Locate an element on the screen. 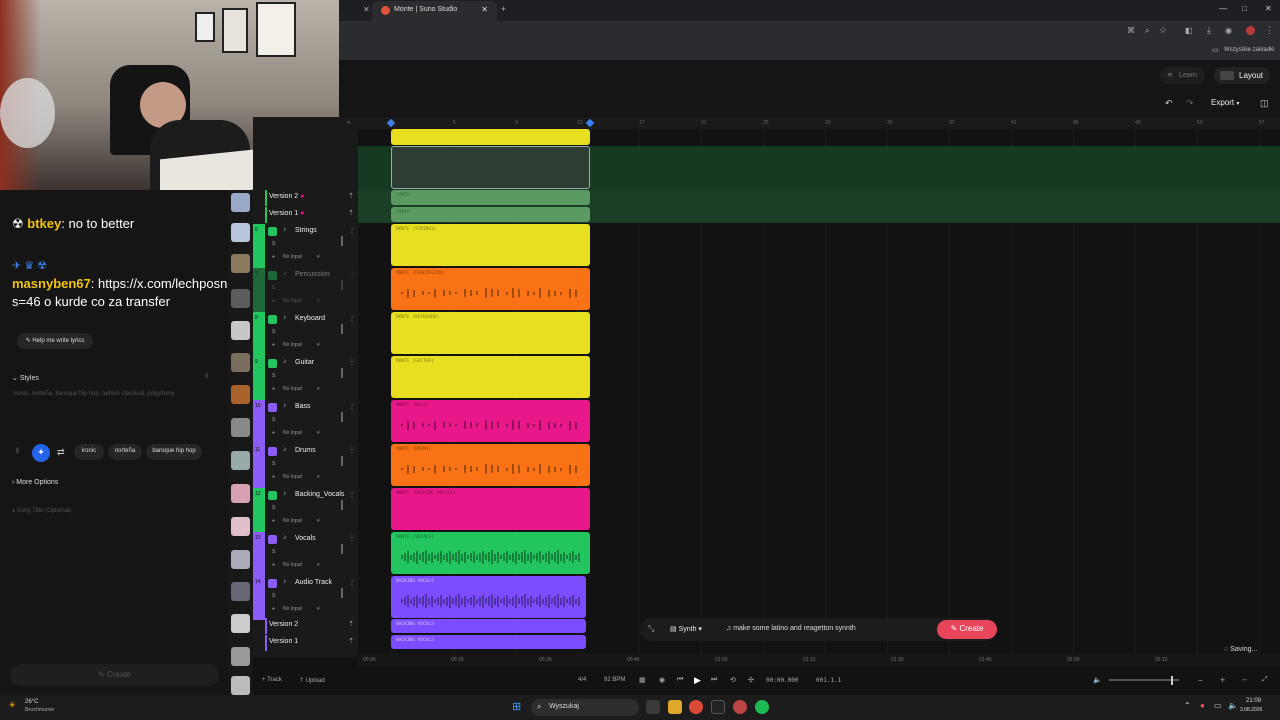 This screenshot has width=1280, height=720. song-title-input: ♪ Song Title (Optional) is located at coordinates (41, 511).